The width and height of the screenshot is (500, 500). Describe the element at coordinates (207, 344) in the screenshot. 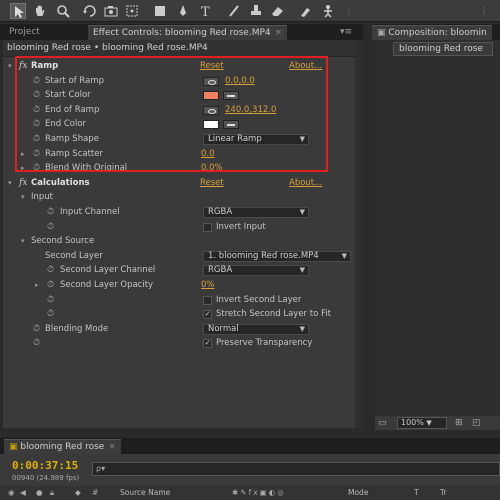

I see `preserve-transparency-checkbox: ✓` at that location.